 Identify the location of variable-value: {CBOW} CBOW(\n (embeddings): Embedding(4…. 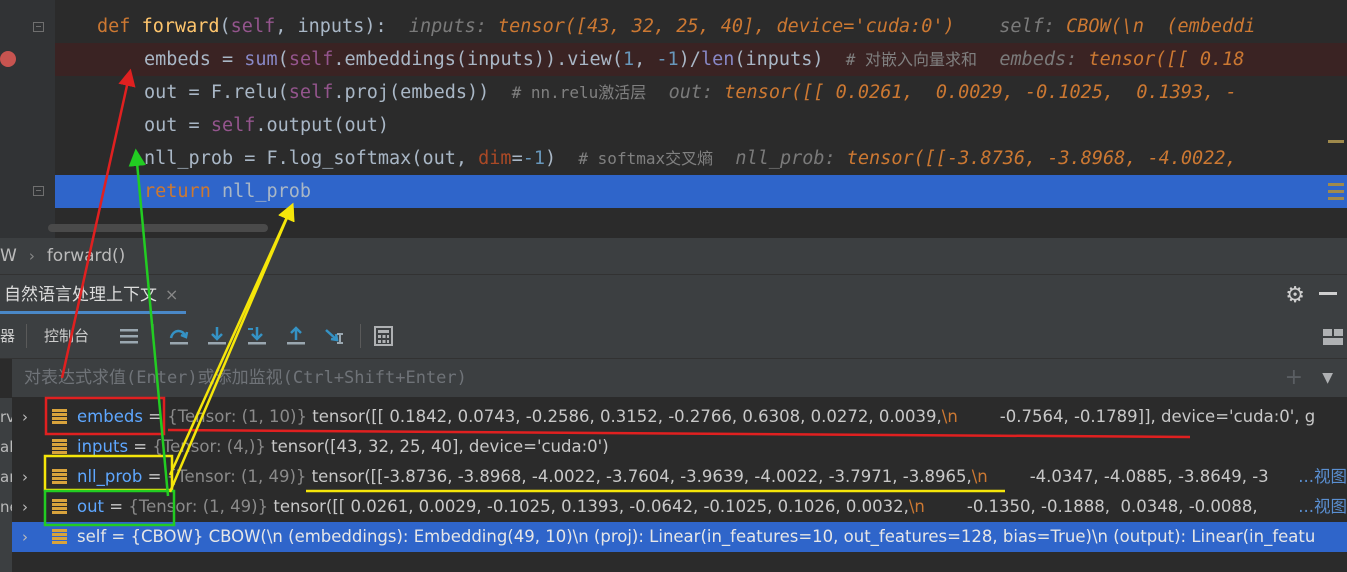
(723, 536).